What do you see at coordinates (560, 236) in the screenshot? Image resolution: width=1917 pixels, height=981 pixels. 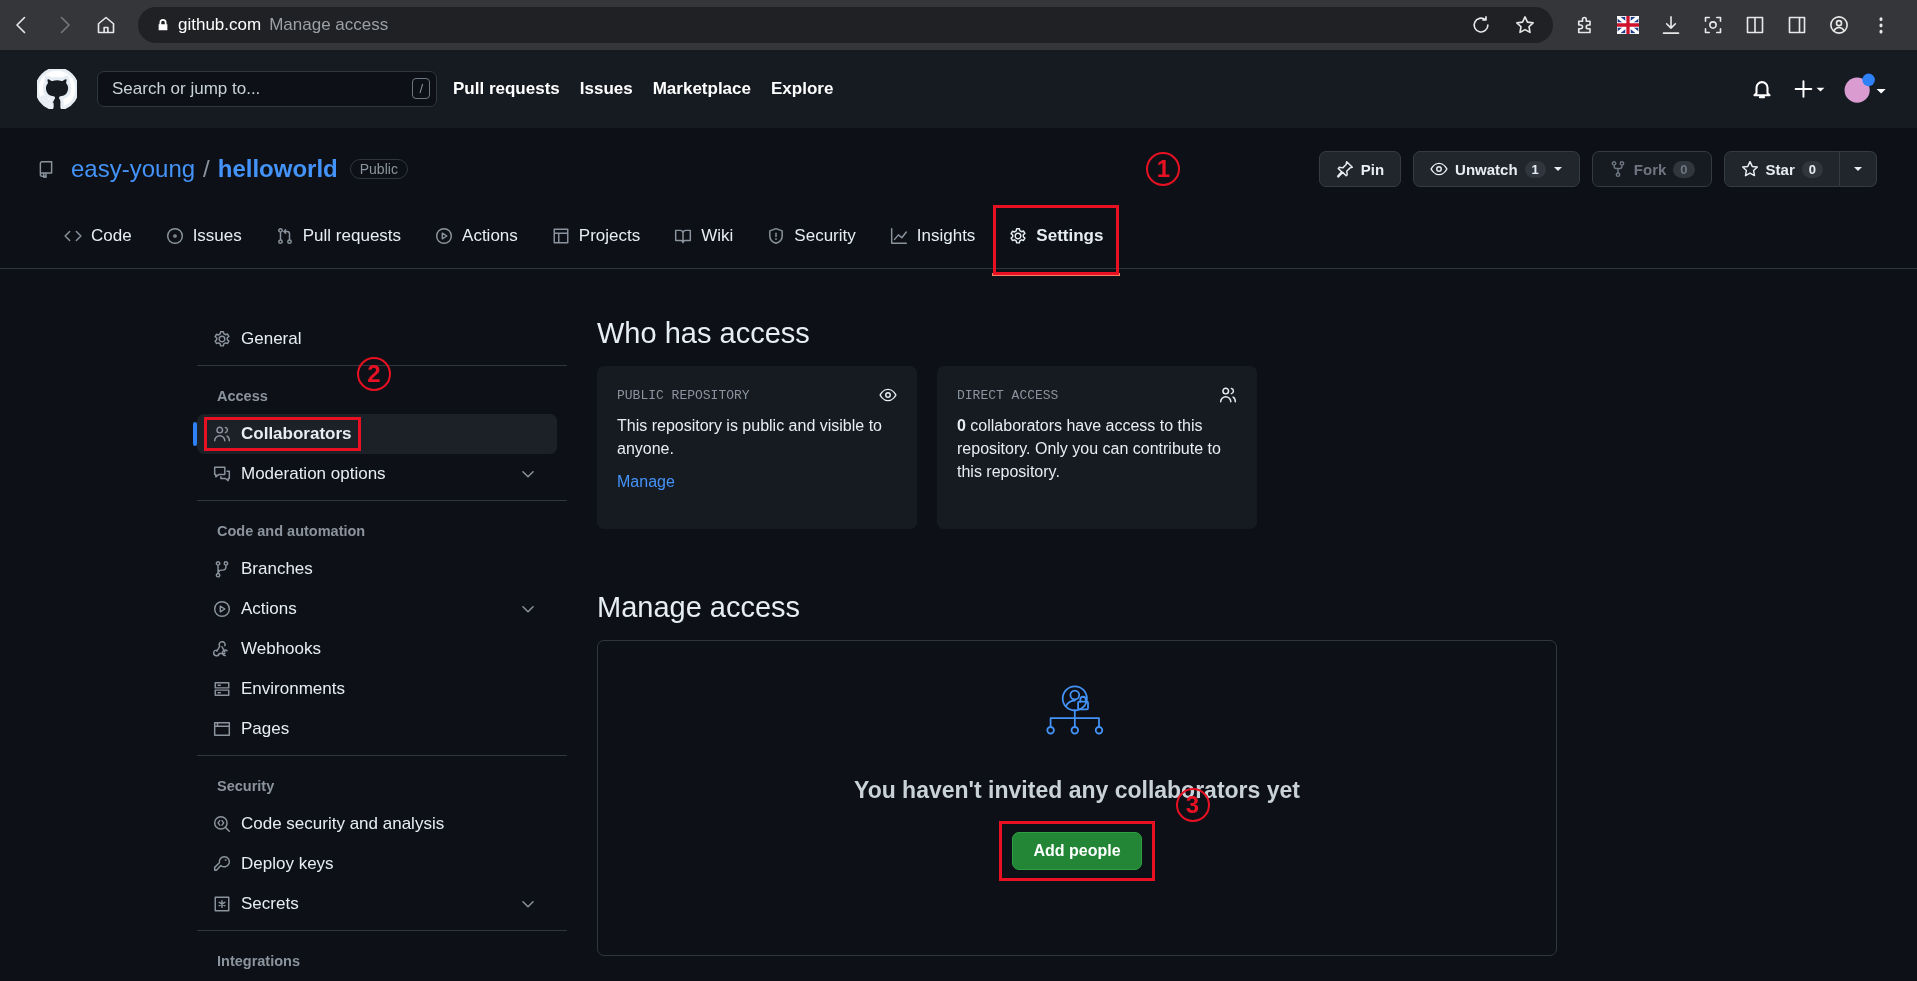 I see `projects-icon` at bounding box center [560, 236].